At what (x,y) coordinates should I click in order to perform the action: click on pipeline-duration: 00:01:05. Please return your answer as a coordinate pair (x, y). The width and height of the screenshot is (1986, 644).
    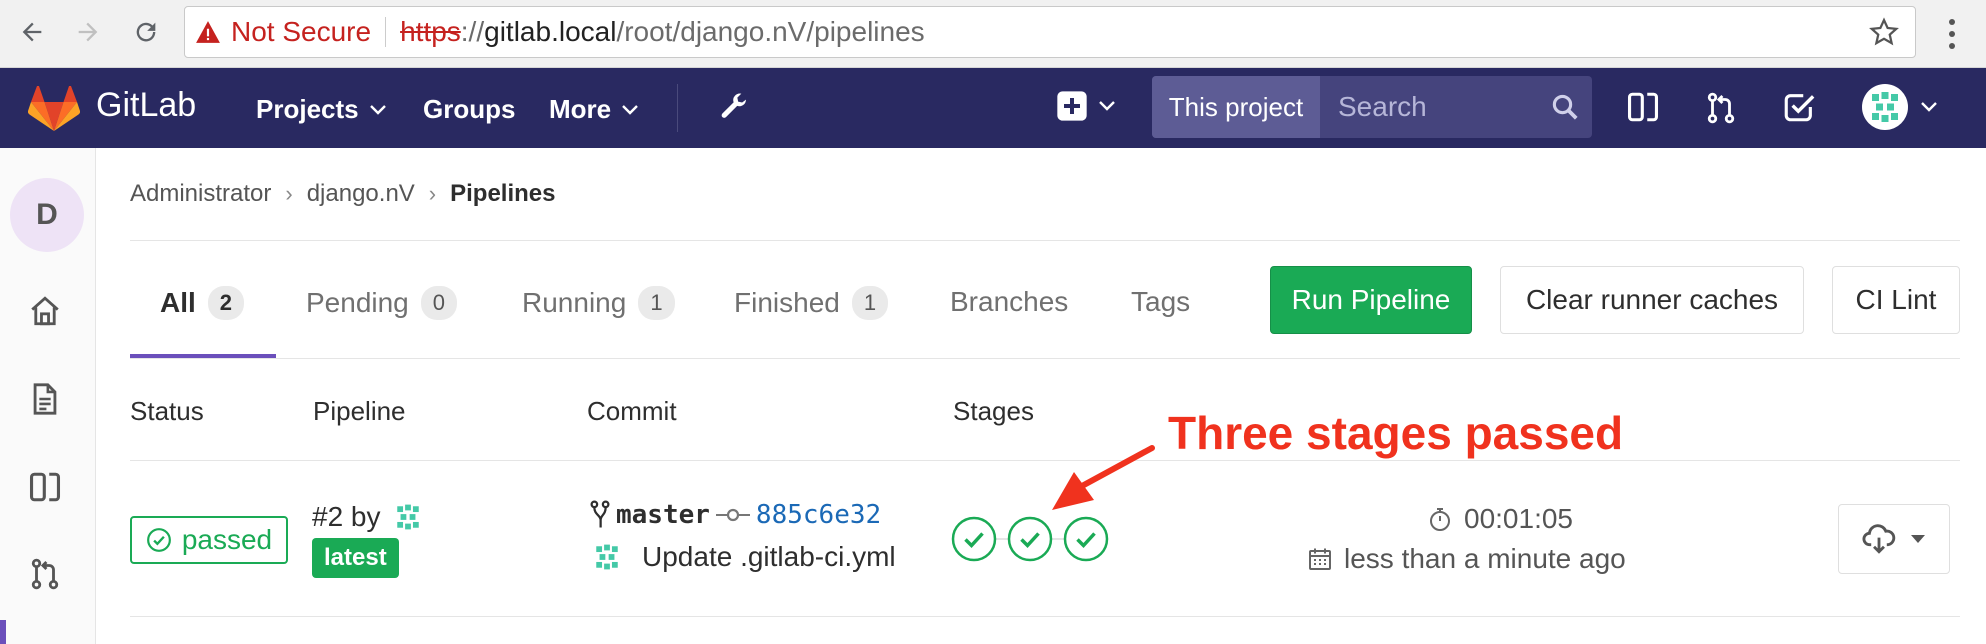
    Looking at the image, I should click on (1500, 519).